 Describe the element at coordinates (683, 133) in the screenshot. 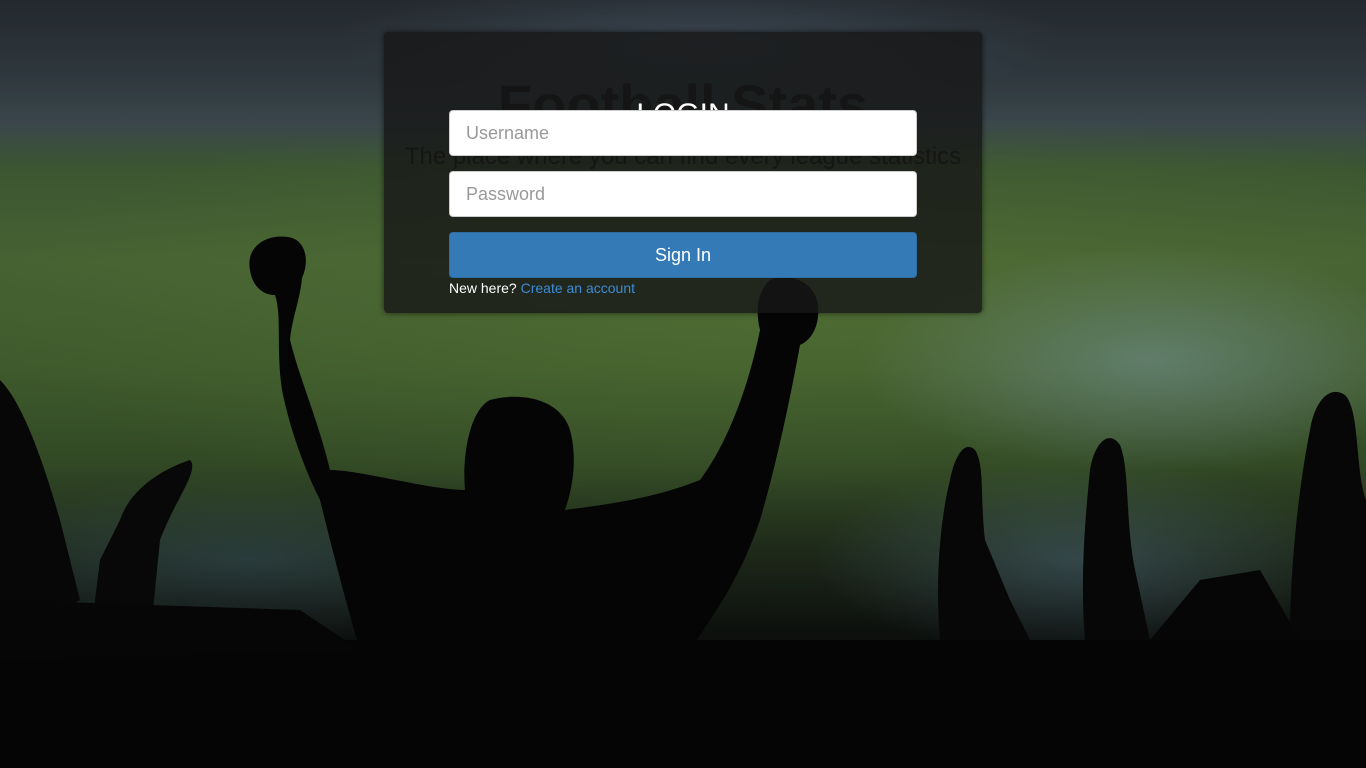

I see `username-input` at that location.